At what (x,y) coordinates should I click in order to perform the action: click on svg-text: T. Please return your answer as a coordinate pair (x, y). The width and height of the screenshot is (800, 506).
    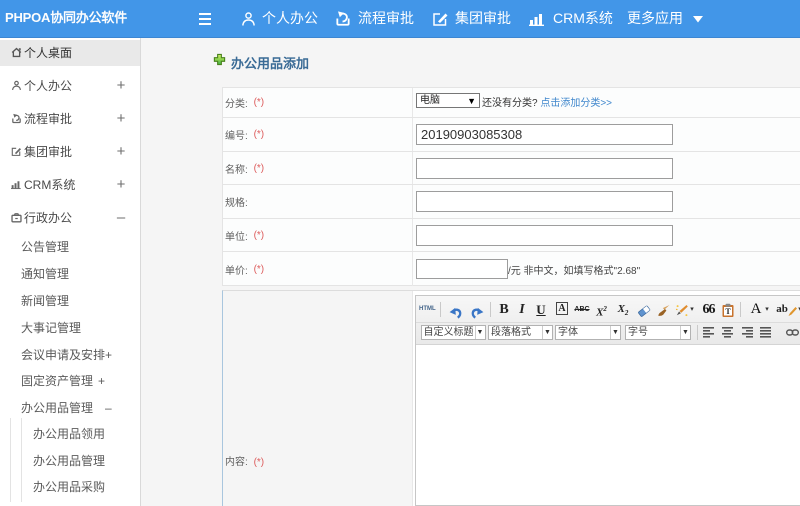
    Looking at the image, I should click on (728, 311).